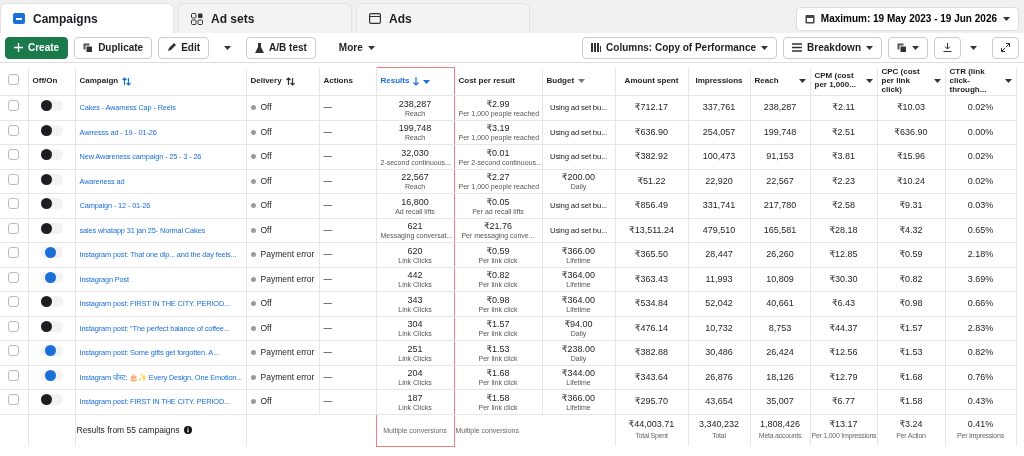  I want to click on reports-button, so click(908, 47).